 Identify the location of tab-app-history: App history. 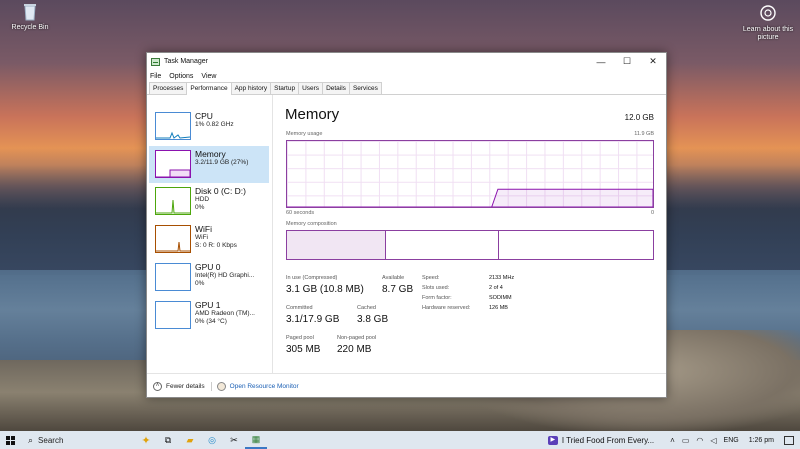
(251, 88).